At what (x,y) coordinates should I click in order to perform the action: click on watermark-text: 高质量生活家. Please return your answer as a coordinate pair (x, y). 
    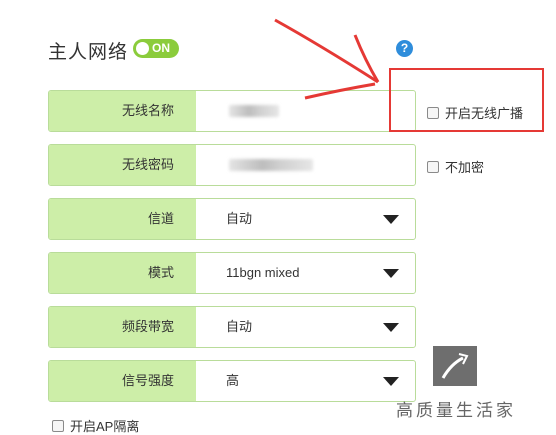
    Looking at the image, I should click on (456, 411).